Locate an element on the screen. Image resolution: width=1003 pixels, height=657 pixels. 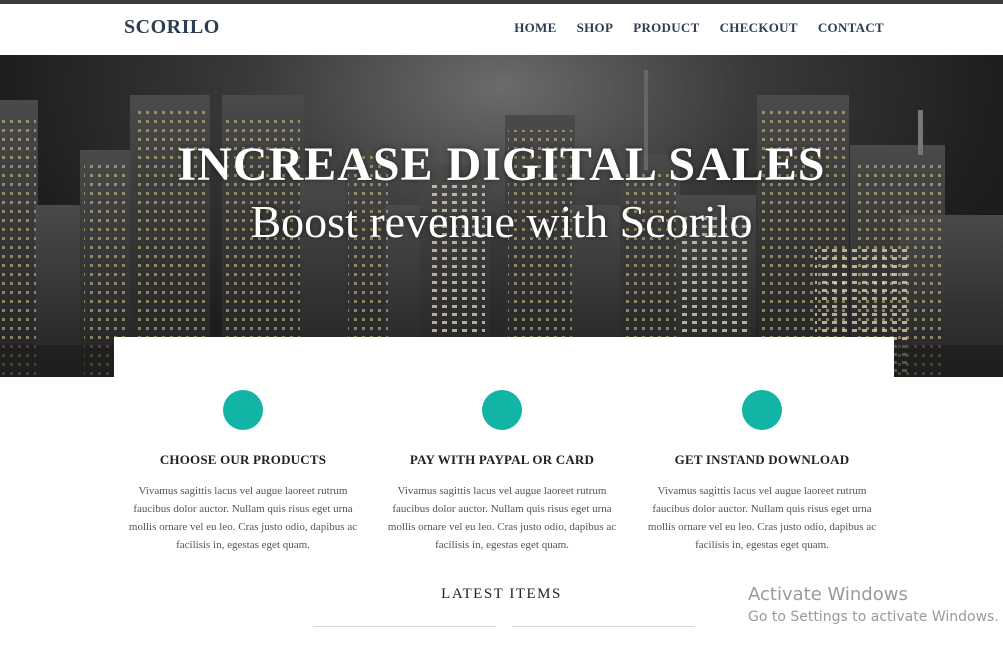
hero-title: INCREASE DIGITAL SALES is located at coordinates (501, 164).